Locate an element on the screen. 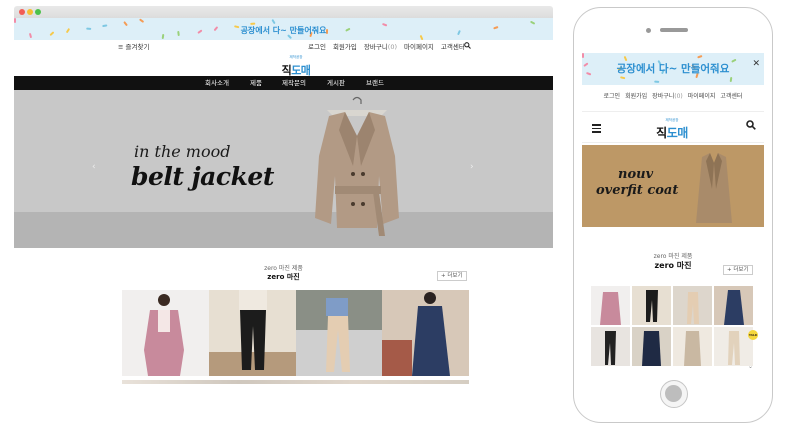  jacket-image is located at coordinates (357, 166).